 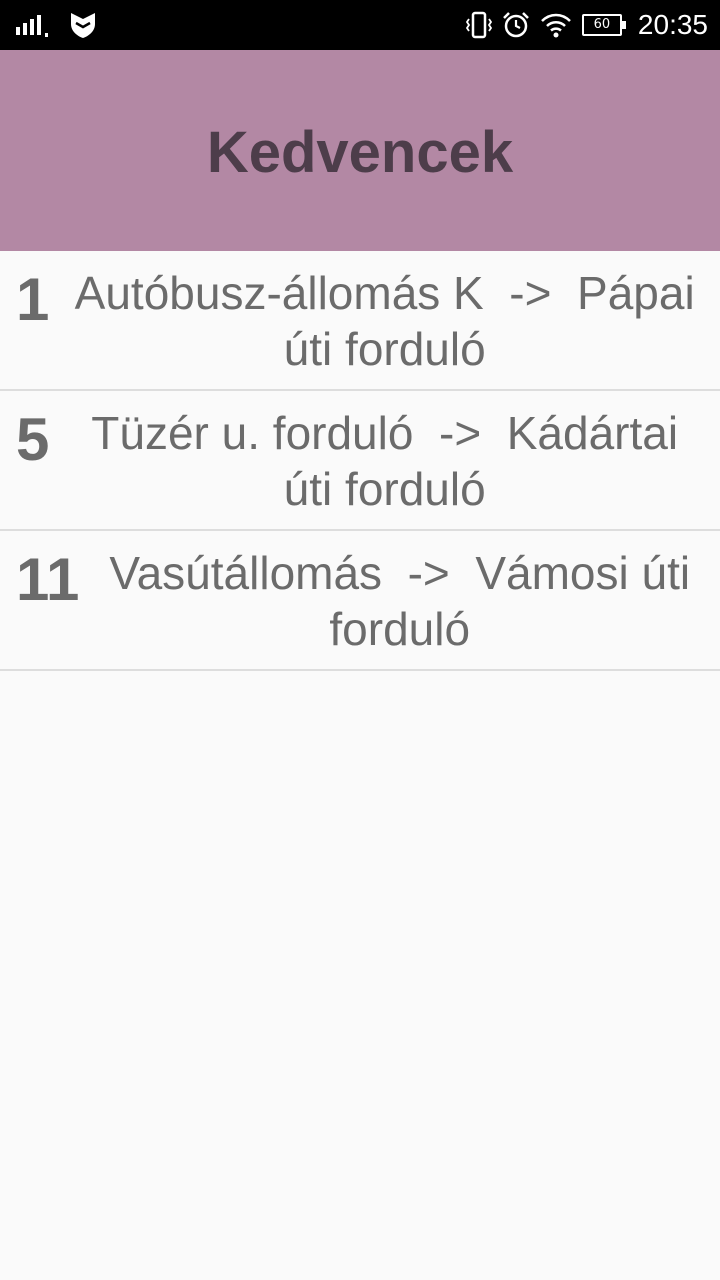 I want to click on shield-icon, so click(x=83, y=25).